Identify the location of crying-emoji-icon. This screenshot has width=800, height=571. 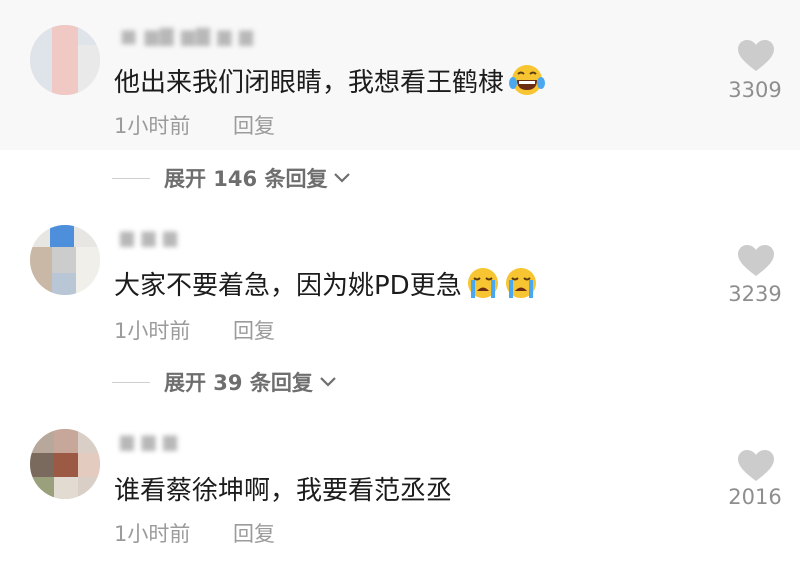
(503, 286).